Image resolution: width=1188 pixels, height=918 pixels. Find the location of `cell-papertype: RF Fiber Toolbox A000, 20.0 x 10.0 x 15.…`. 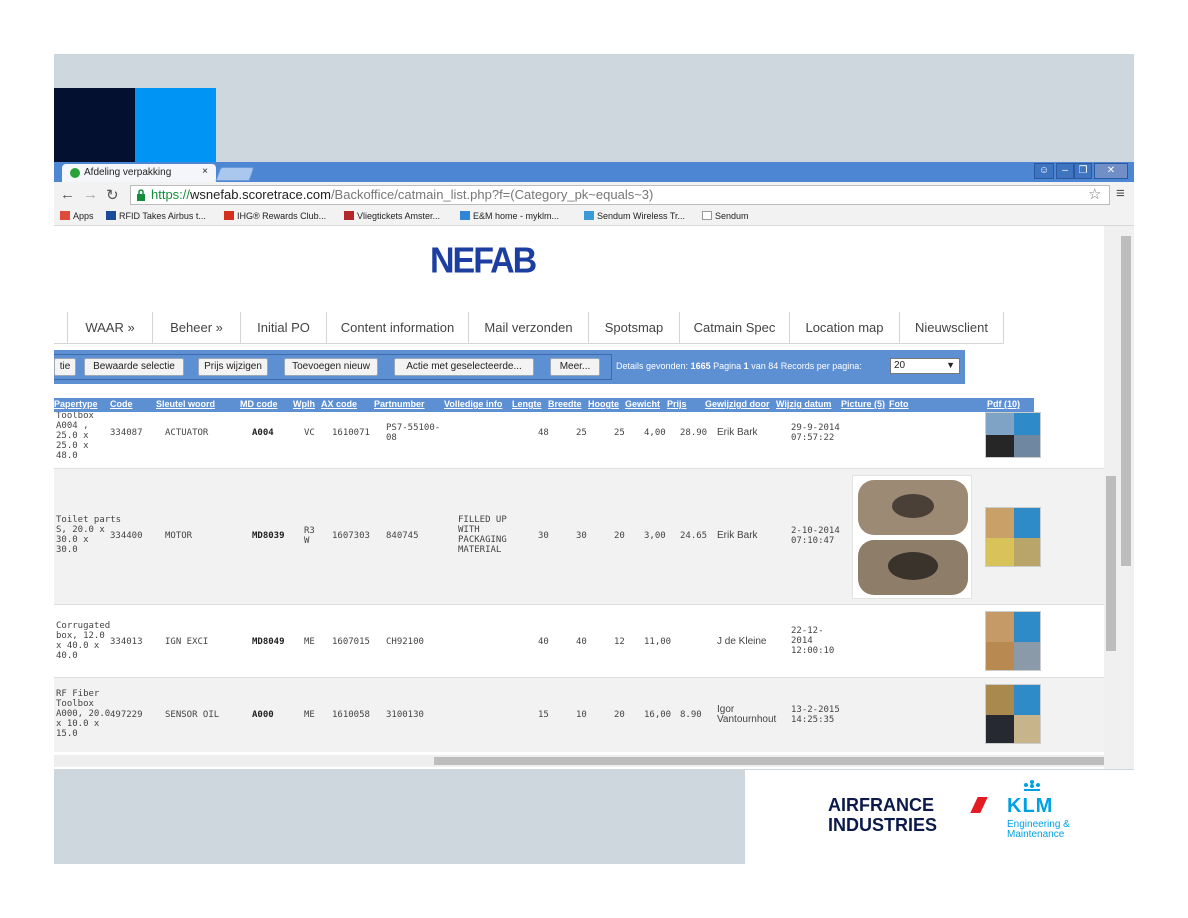

cell-papertype: RF Fiber Toolbox A000, 20.0 x 10.0 x 15.… is located at coordinates (83, 714).